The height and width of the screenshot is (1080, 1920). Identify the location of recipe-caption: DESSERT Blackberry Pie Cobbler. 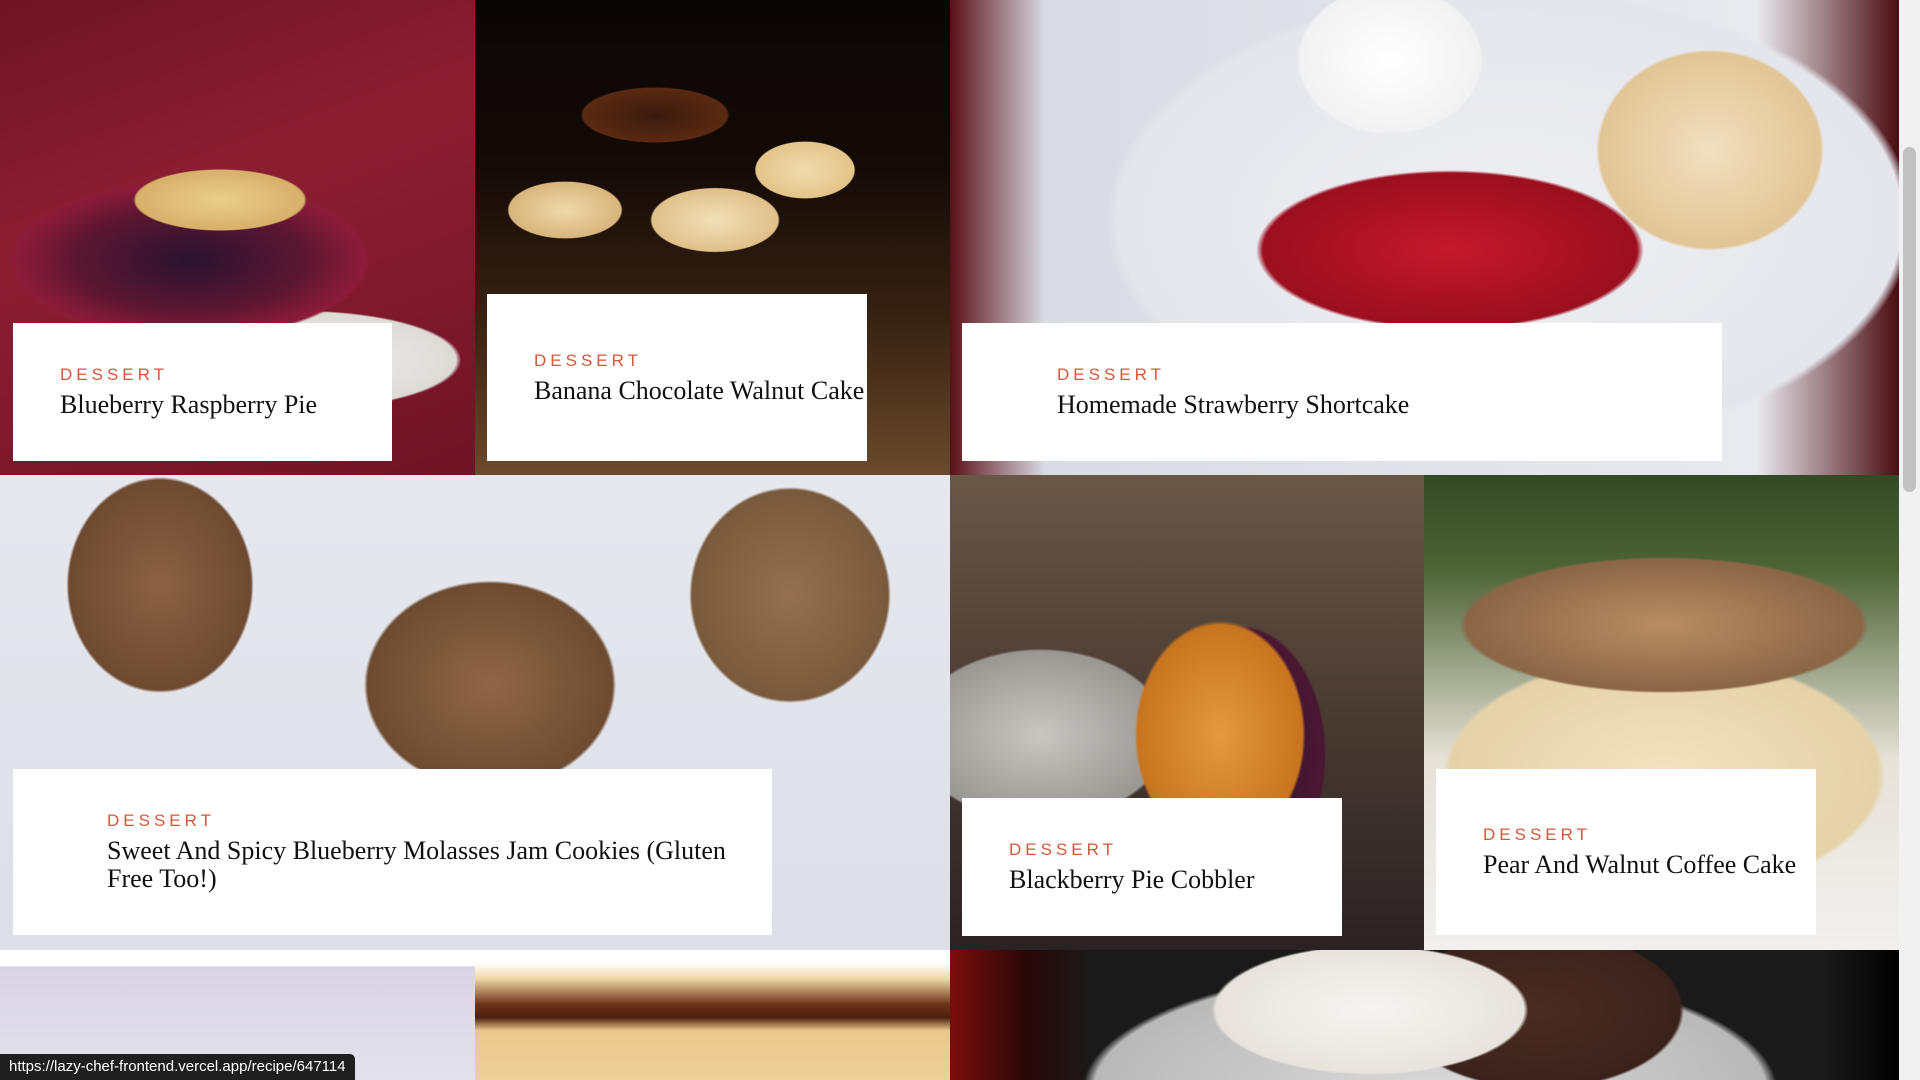
(1152, 867).